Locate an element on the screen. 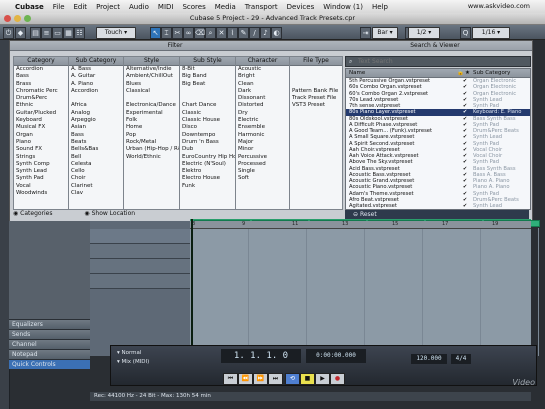 This screenshot has width=545, height=409. time-warp-tool-icon: ⌇ is located at coordinates (232, 33).